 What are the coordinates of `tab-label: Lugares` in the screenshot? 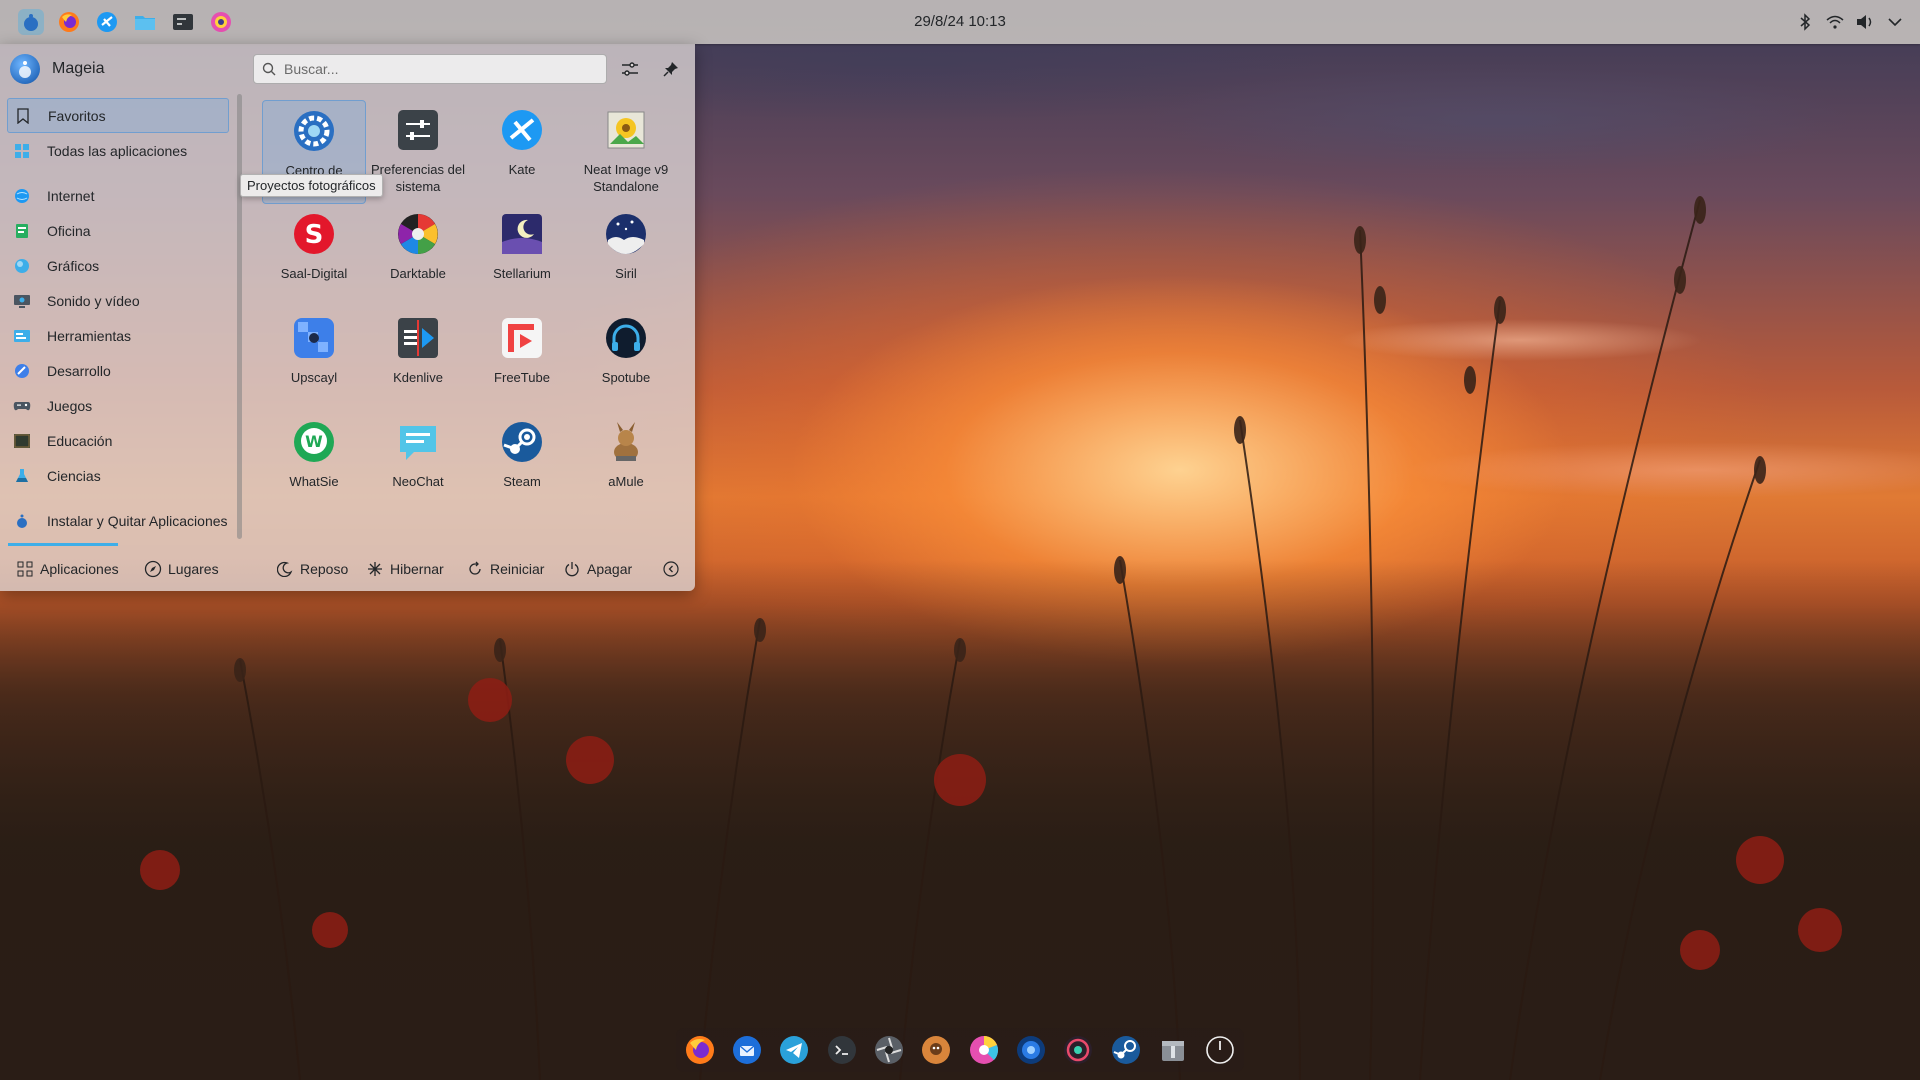 It's located at (193, 569).